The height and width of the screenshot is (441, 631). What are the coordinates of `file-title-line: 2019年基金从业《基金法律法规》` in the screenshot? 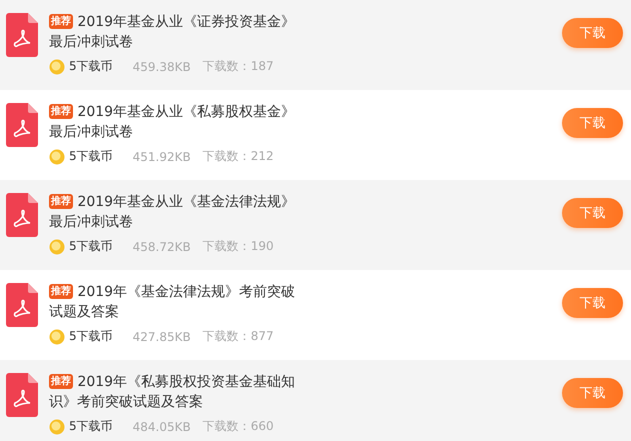 It's located at (186, 202).